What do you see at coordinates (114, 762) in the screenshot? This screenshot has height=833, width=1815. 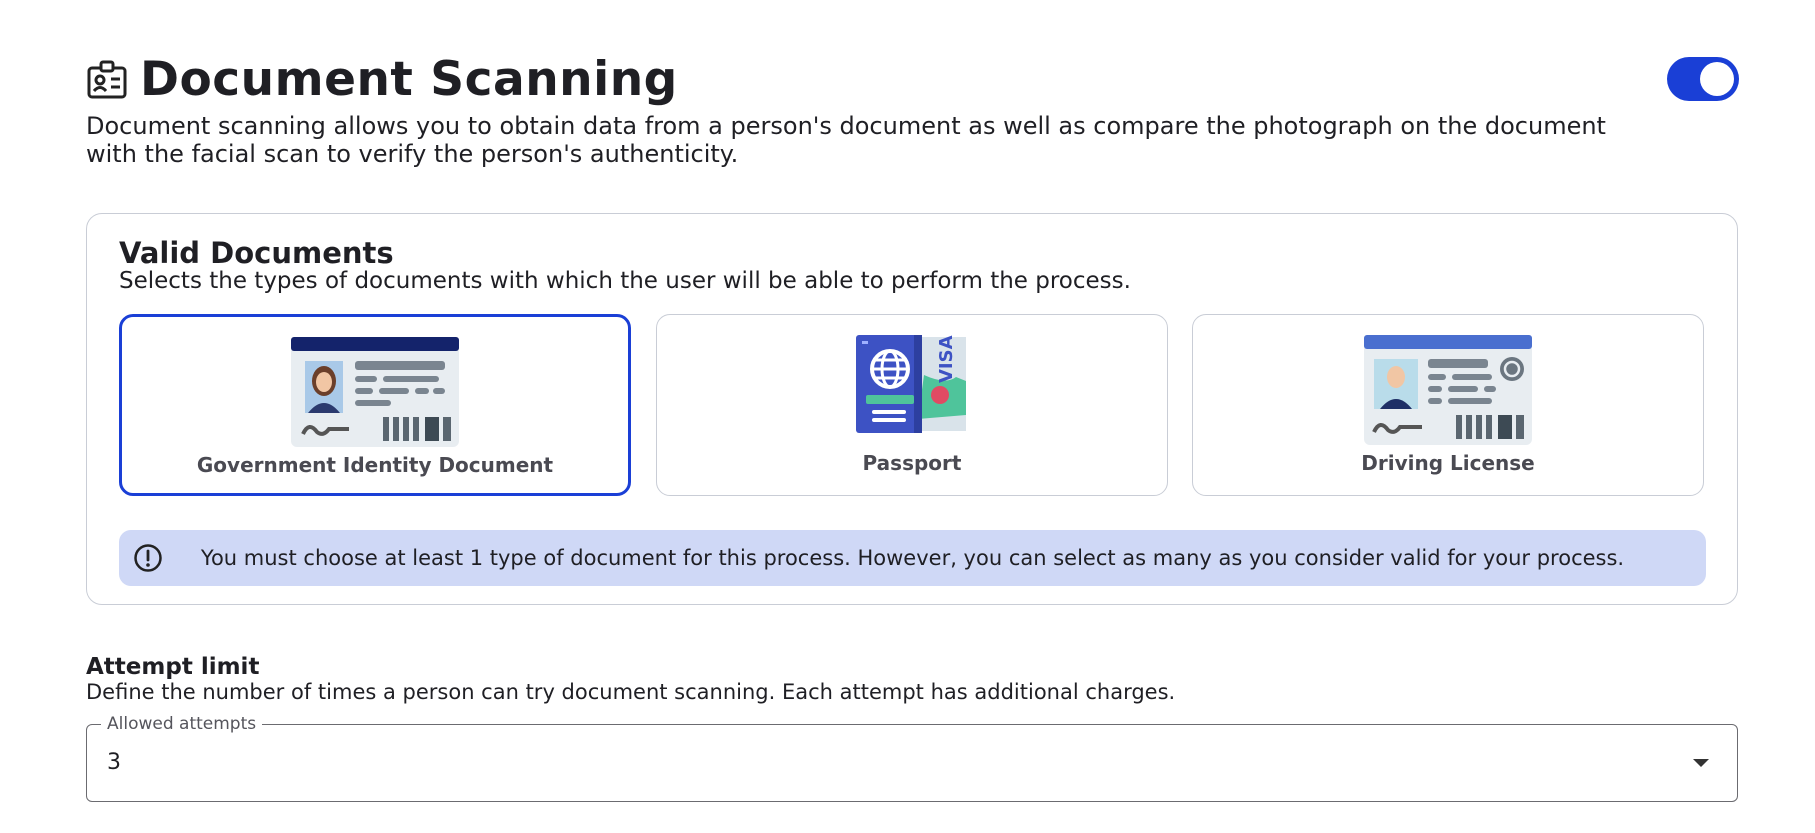 I see `allowed-attempts-value: 3` at bounding box center [114, 762].